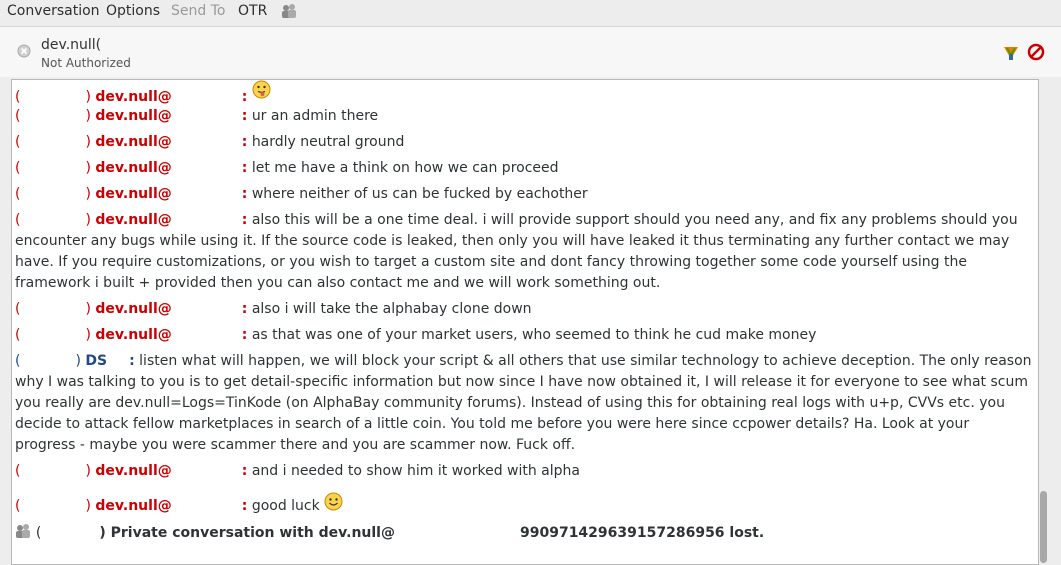 Image resolution: width=1061 pixels, height=565 pixels. I want to click on sender-nick: DS, so click(96, 361).